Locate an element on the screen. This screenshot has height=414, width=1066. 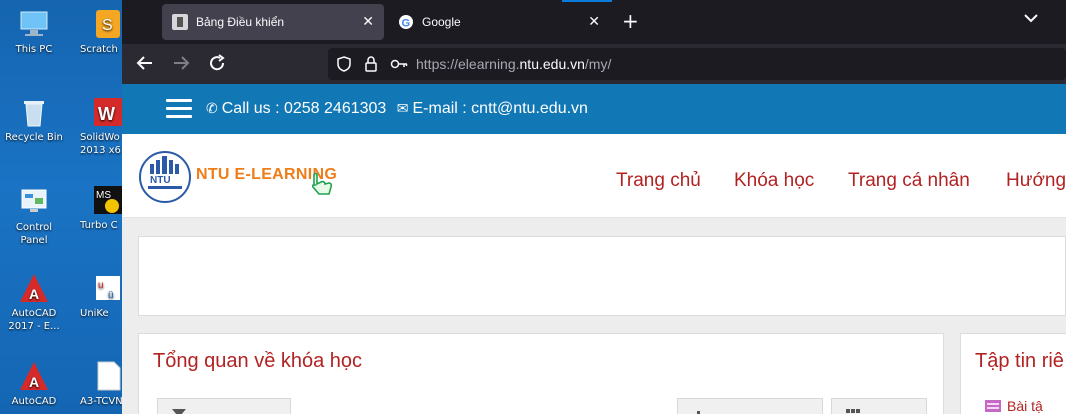
svg-text: NTU is located at coordinates (160, 180).